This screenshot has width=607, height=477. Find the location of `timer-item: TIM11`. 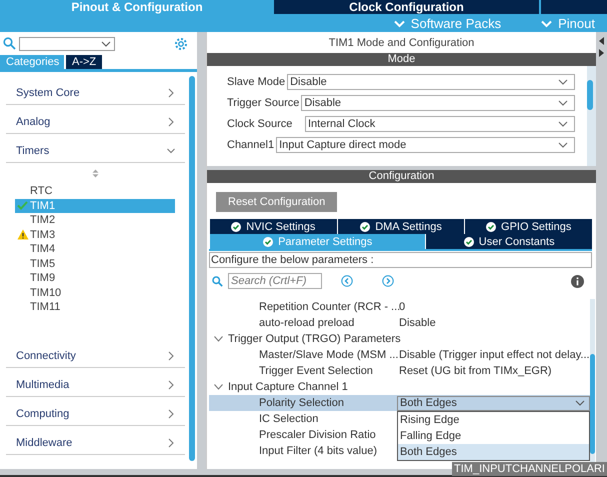

timer-item: TIM11 is located at coordinates (95, 307).